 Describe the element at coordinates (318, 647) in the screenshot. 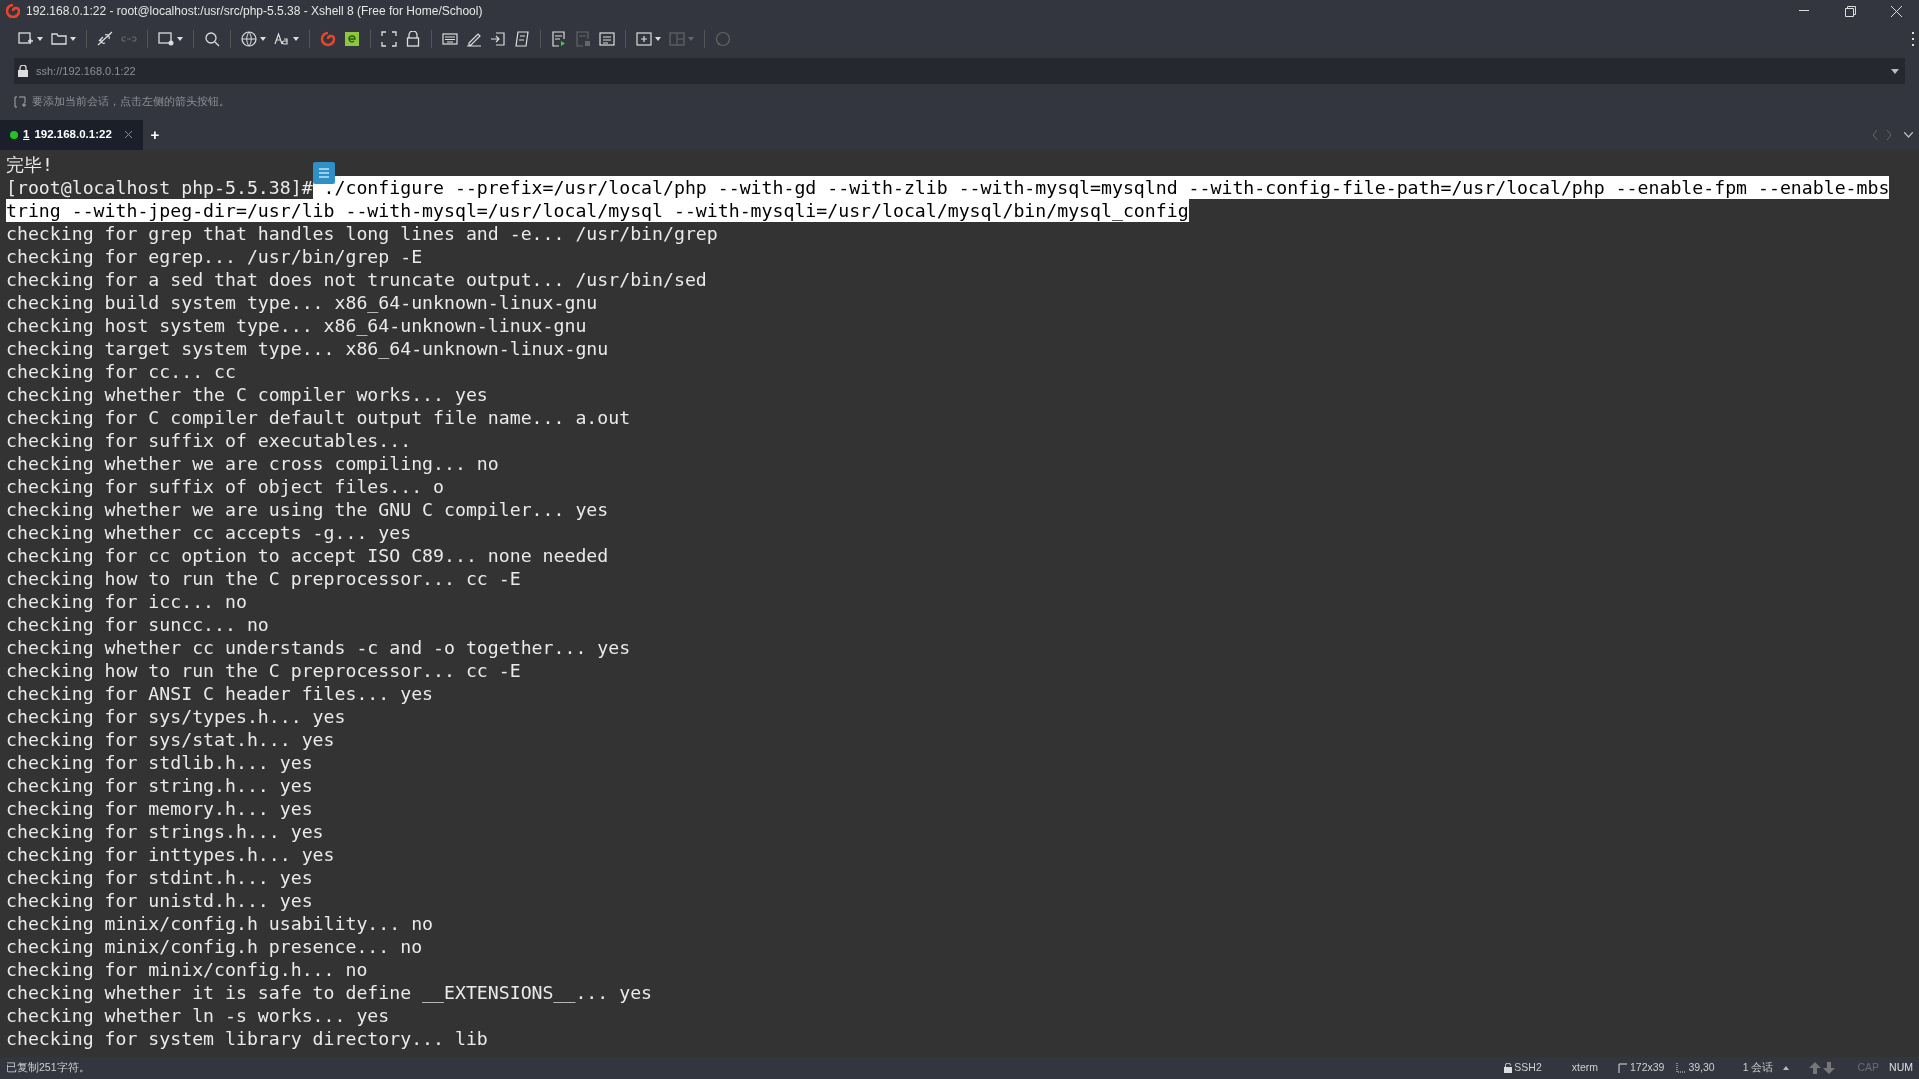

I see `terminal-line: checking whether cc understands -c and -o together... yes` at that location.